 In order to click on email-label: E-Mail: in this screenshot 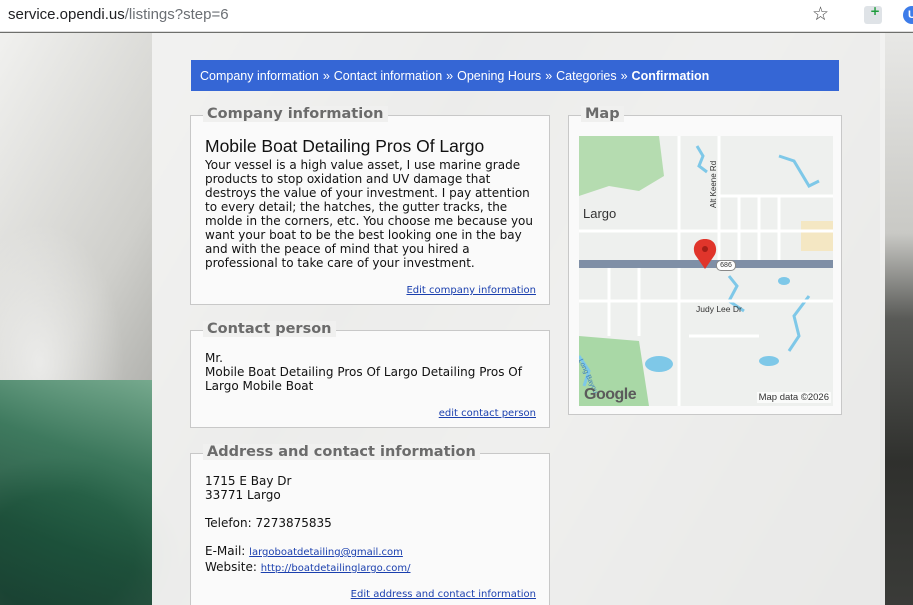, I will do `click(225, 551)`.